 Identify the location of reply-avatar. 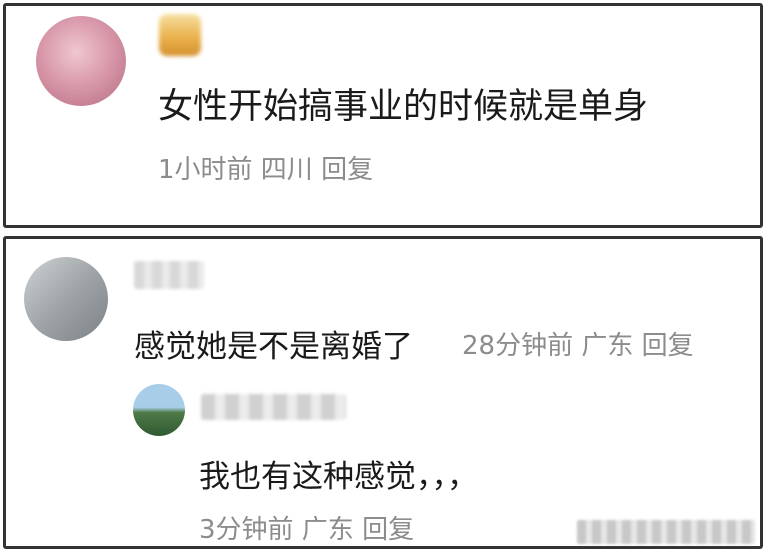
(159, 410).